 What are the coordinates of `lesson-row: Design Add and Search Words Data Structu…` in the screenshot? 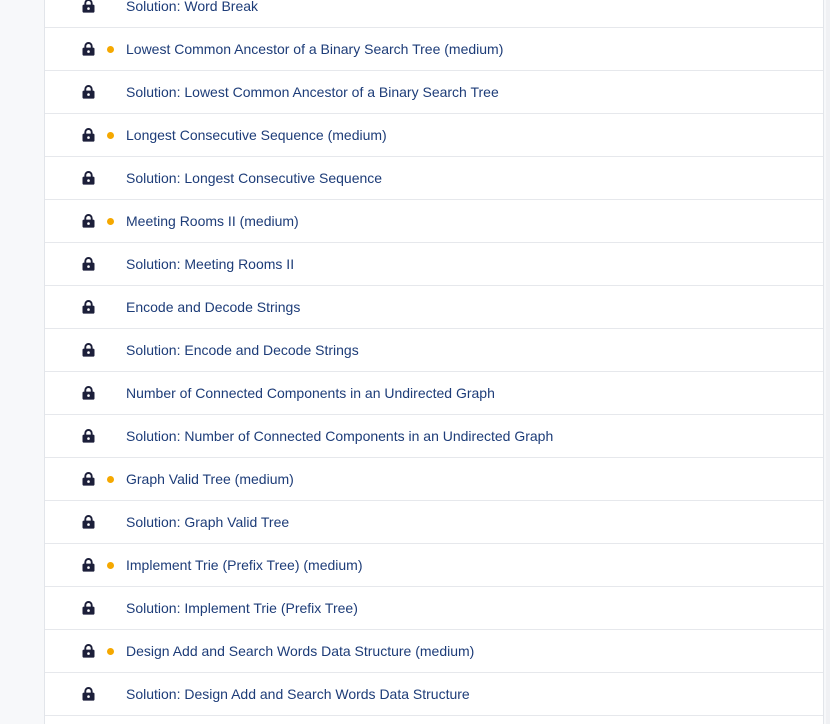 It's located at (434, 651).